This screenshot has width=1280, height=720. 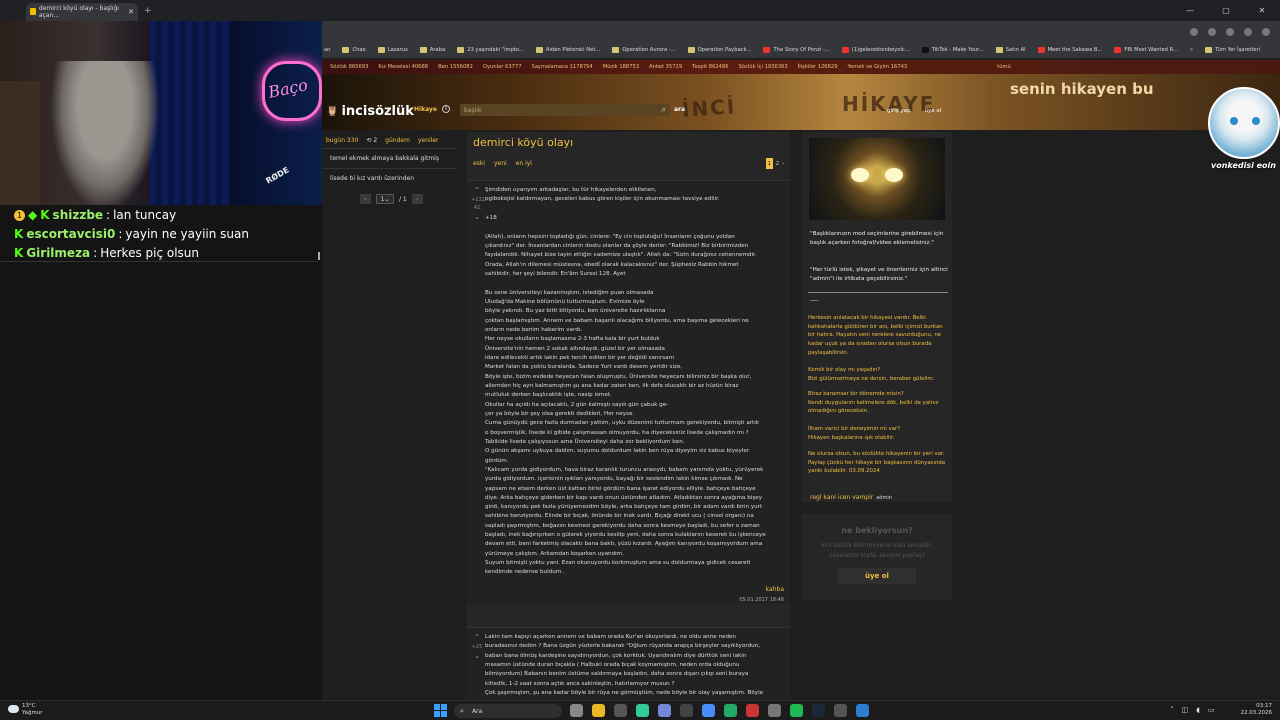 I want to click on bookmark: Araba, so click(x=432, y=50).